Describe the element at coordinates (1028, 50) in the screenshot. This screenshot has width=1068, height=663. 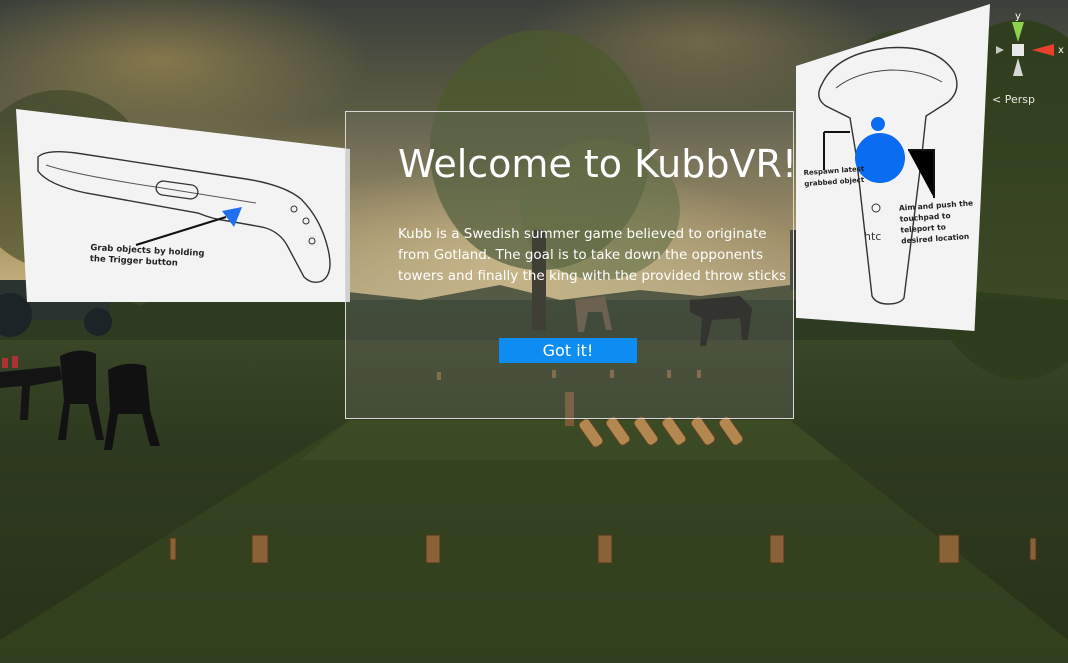
I see `scene-orientation-gizmo: y x` at that location.